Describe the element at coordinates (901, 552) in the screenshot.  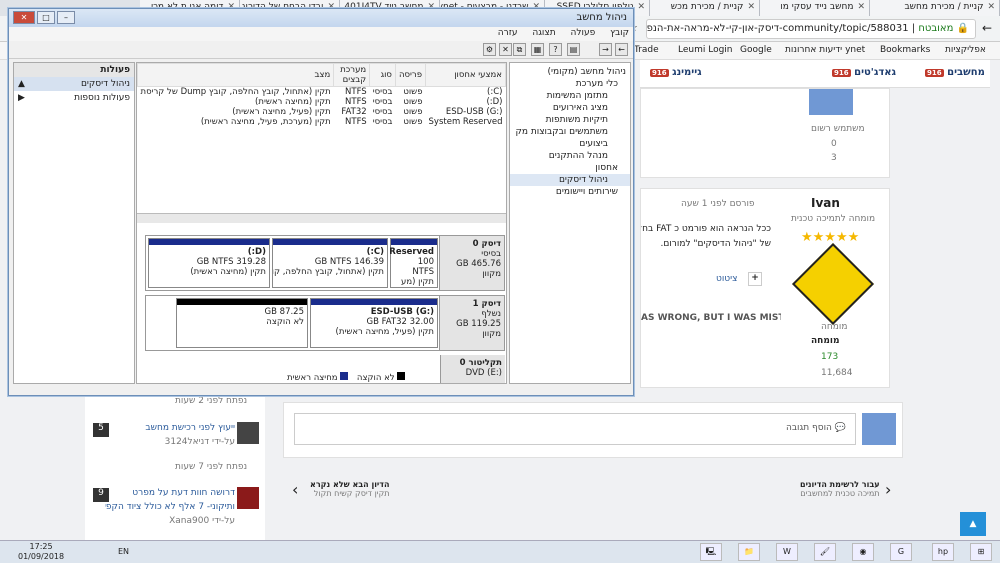
I see `app-icon: G` at that location.